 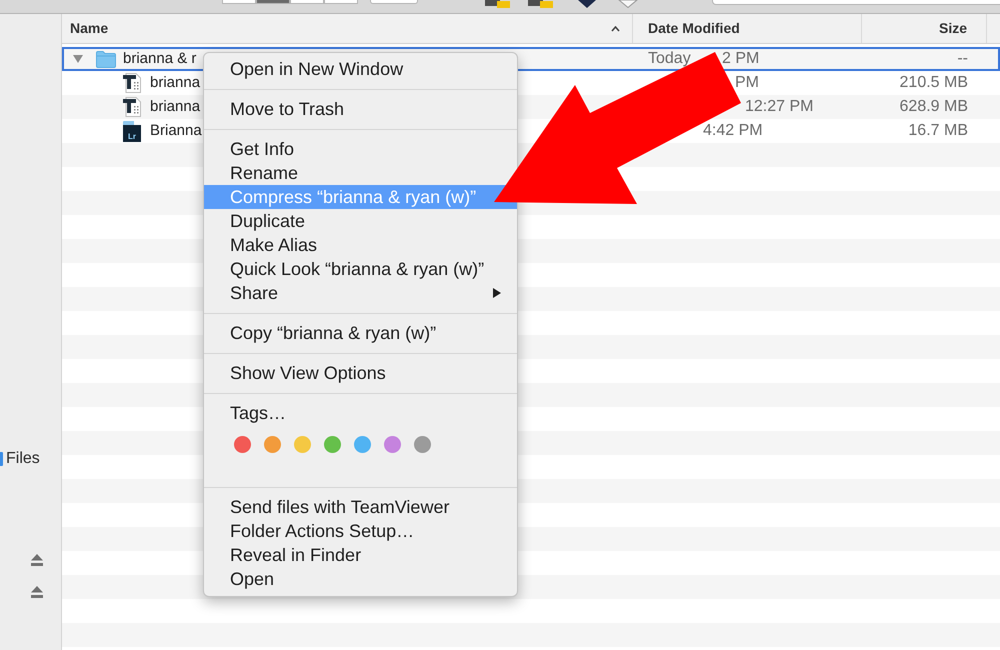 I want to click on menu-item: Show View Options, so click(x=360, y=373).